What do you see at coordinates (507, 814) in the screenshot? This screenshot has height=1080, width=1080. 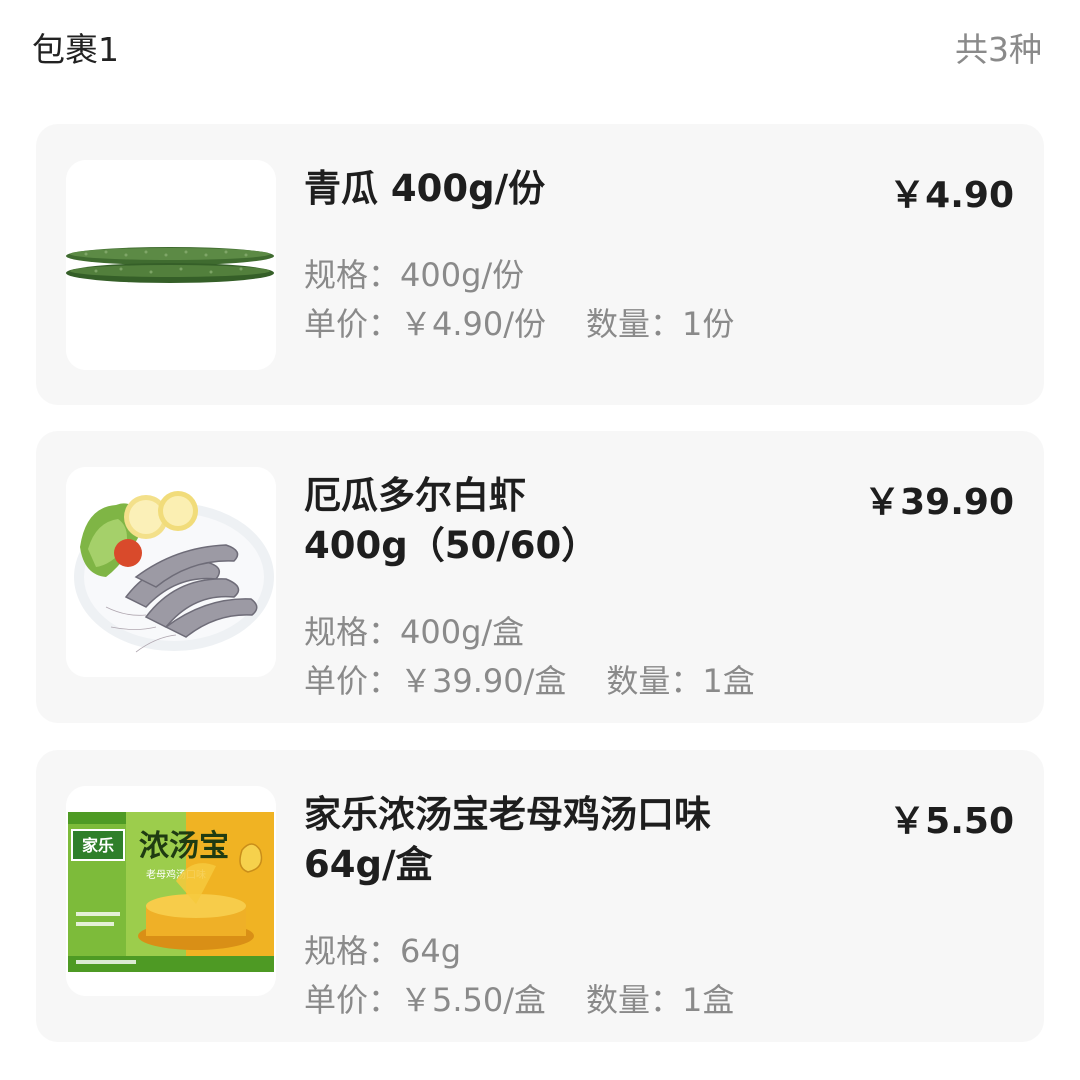 I see `product-name-line1: 家乐浓汤宝老母鸡汤口味` at bounding box center [507, 814].